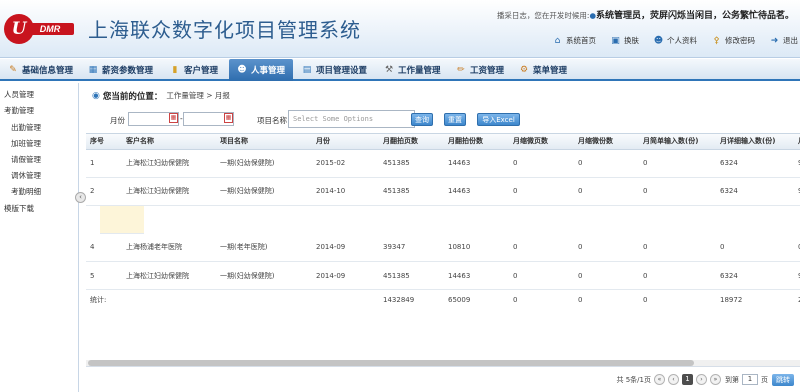 Image resolution: width=800 pixels, height=392 pixels. I want to click on column-header: 客户名称, so click(169, 142).